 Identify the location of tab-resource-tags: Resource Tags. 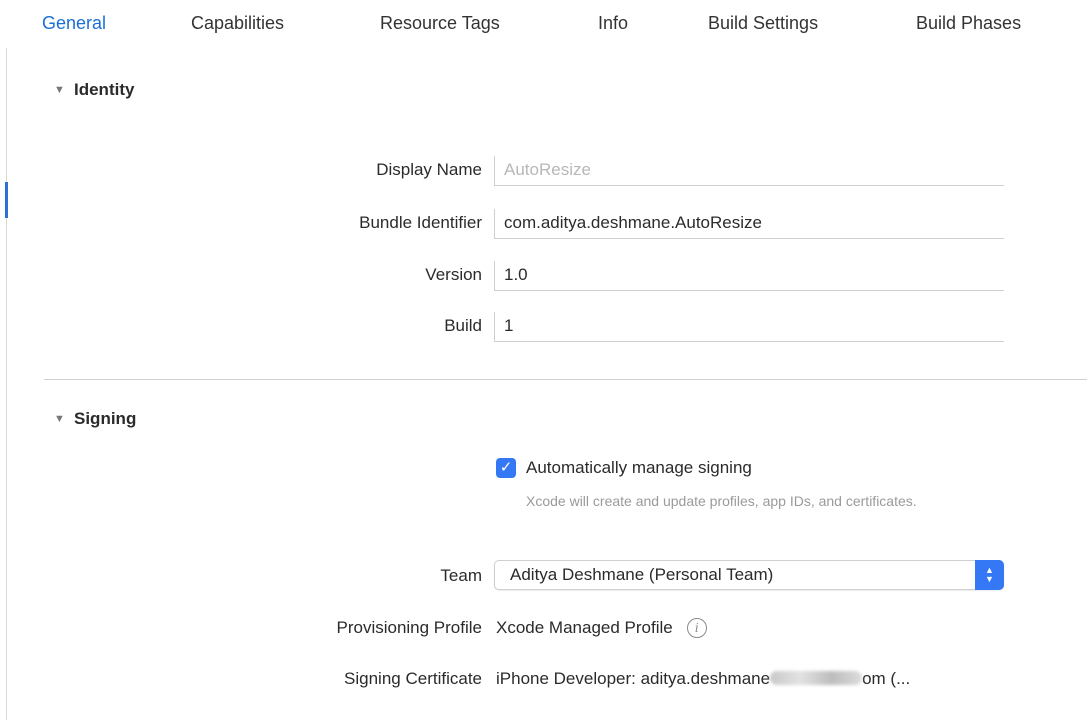
(440, 23).